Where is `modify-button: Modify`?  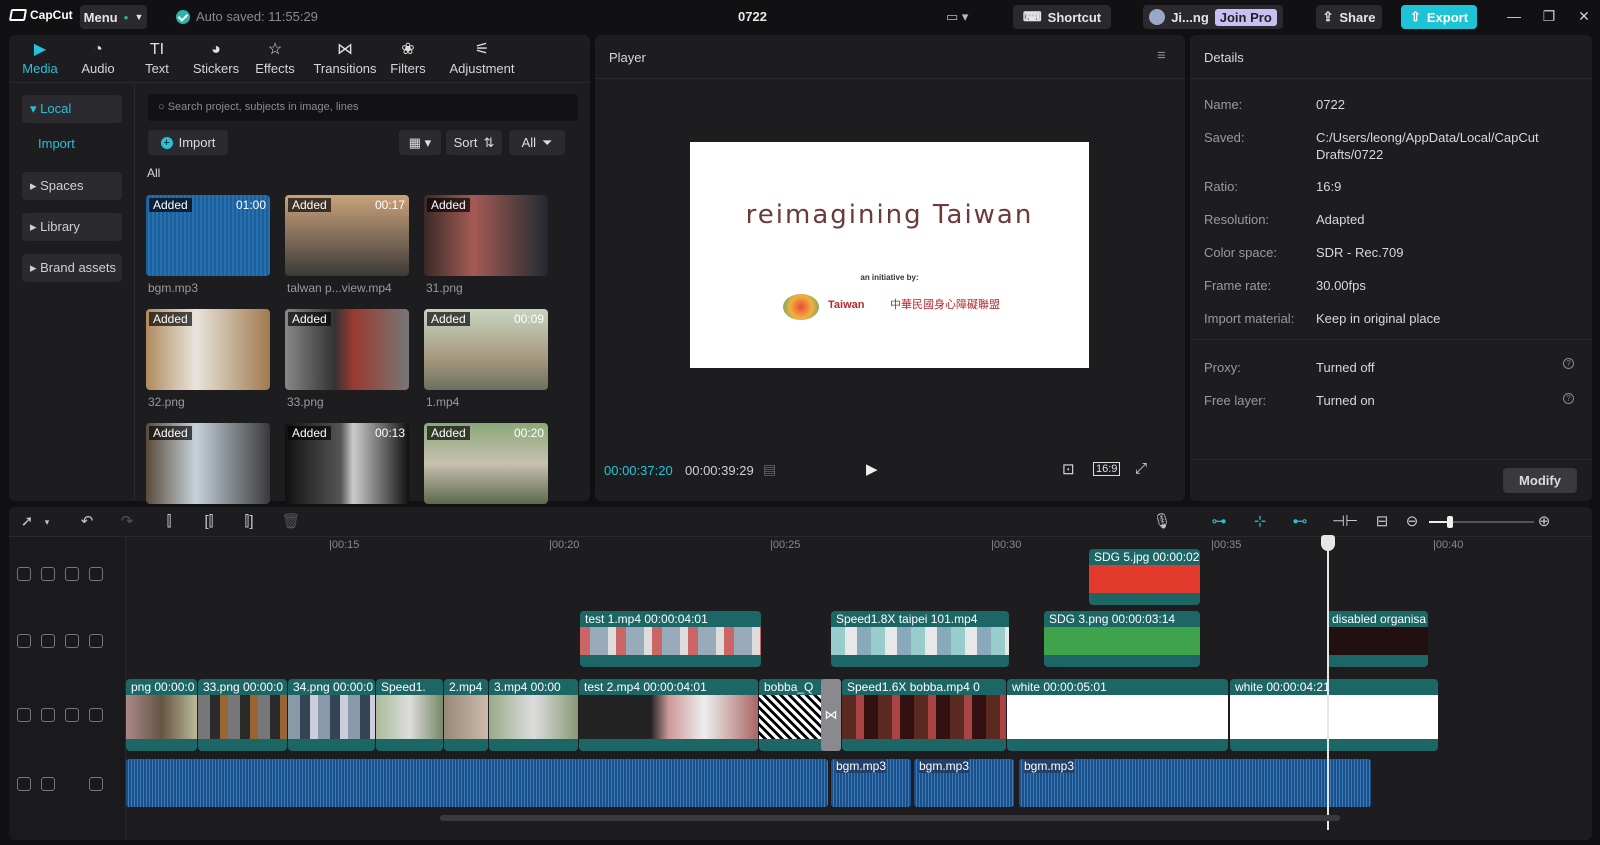
modify-button: Modify is located at coordinates (1540, 480).